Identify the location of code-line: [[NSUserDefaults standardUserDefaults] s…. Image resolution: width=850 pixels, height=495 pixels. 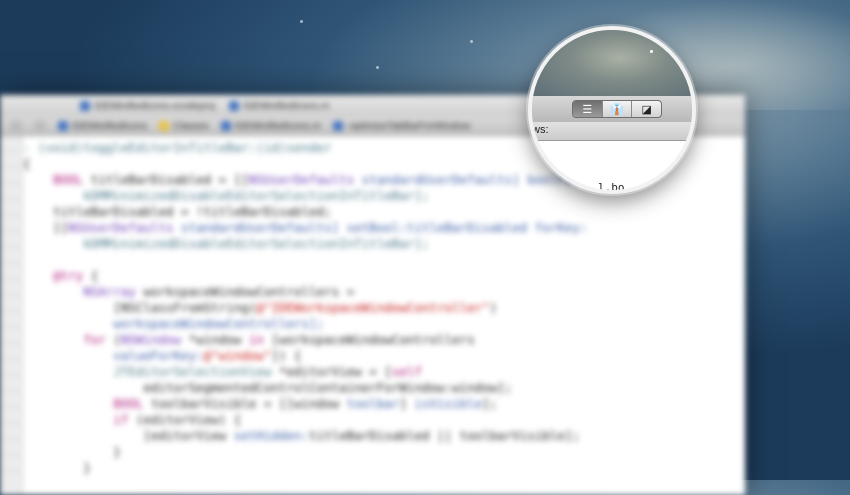
(384, 228).